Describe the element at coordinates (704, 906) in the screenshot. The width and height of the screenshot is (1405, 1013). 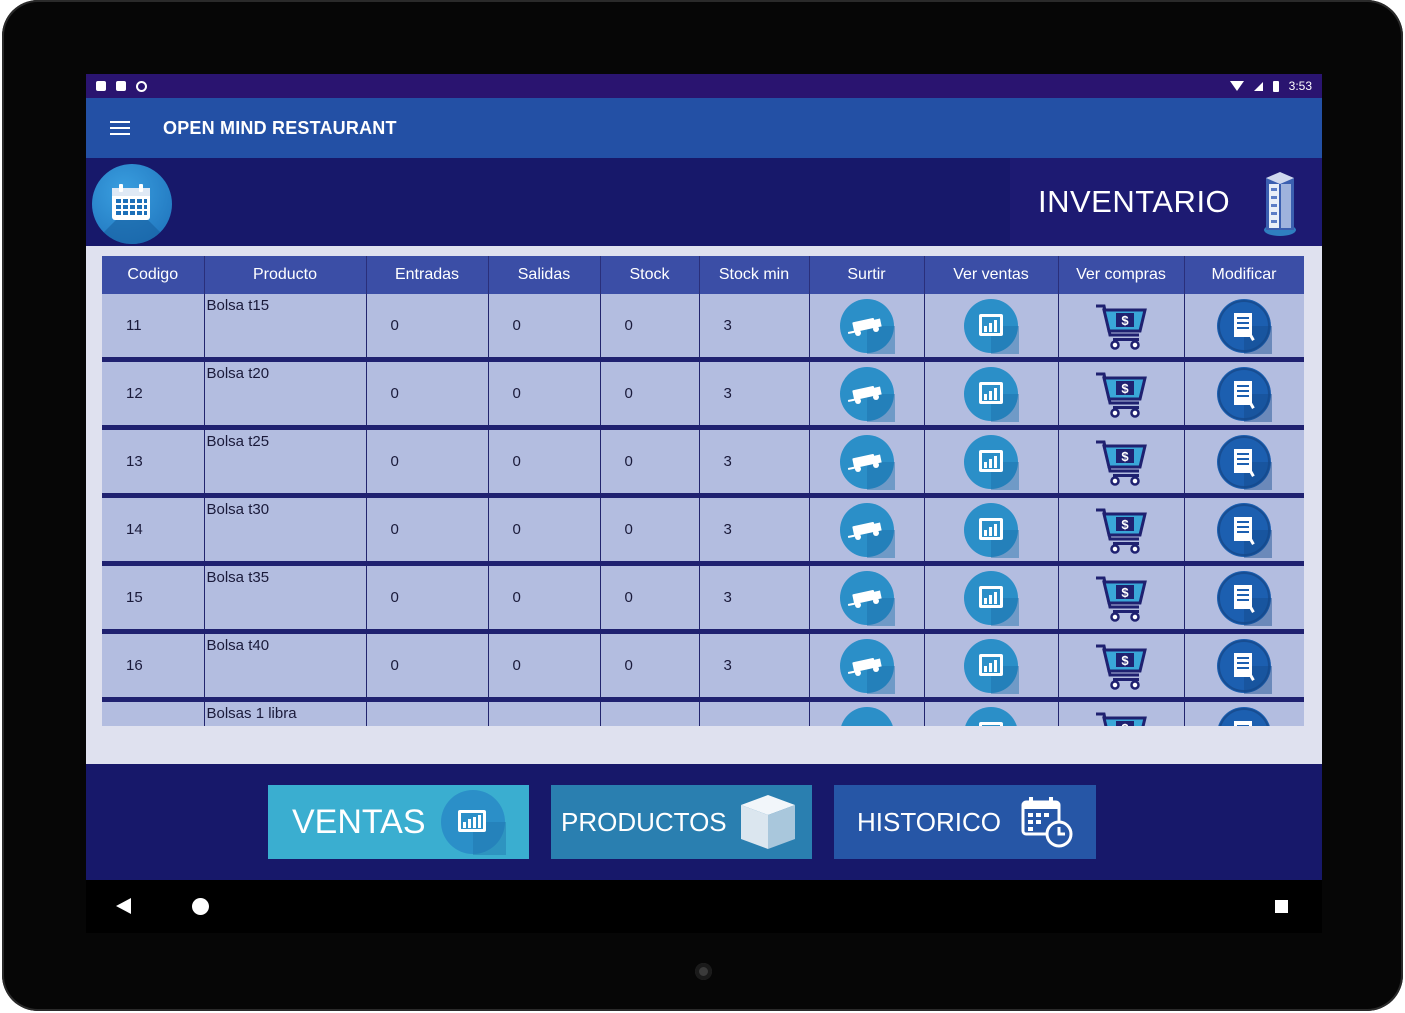
I see `system-navigation-bar` at that location.